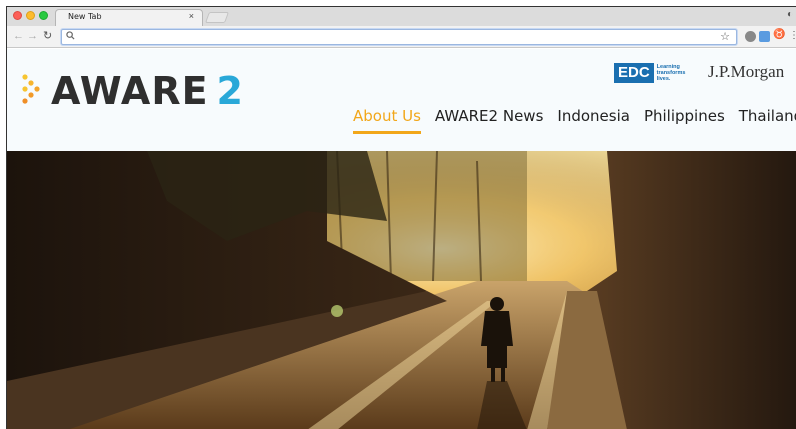 The height and width of the screenshot is (429, 796). I want to click on tab-title: New Tab, so click(85, 16).